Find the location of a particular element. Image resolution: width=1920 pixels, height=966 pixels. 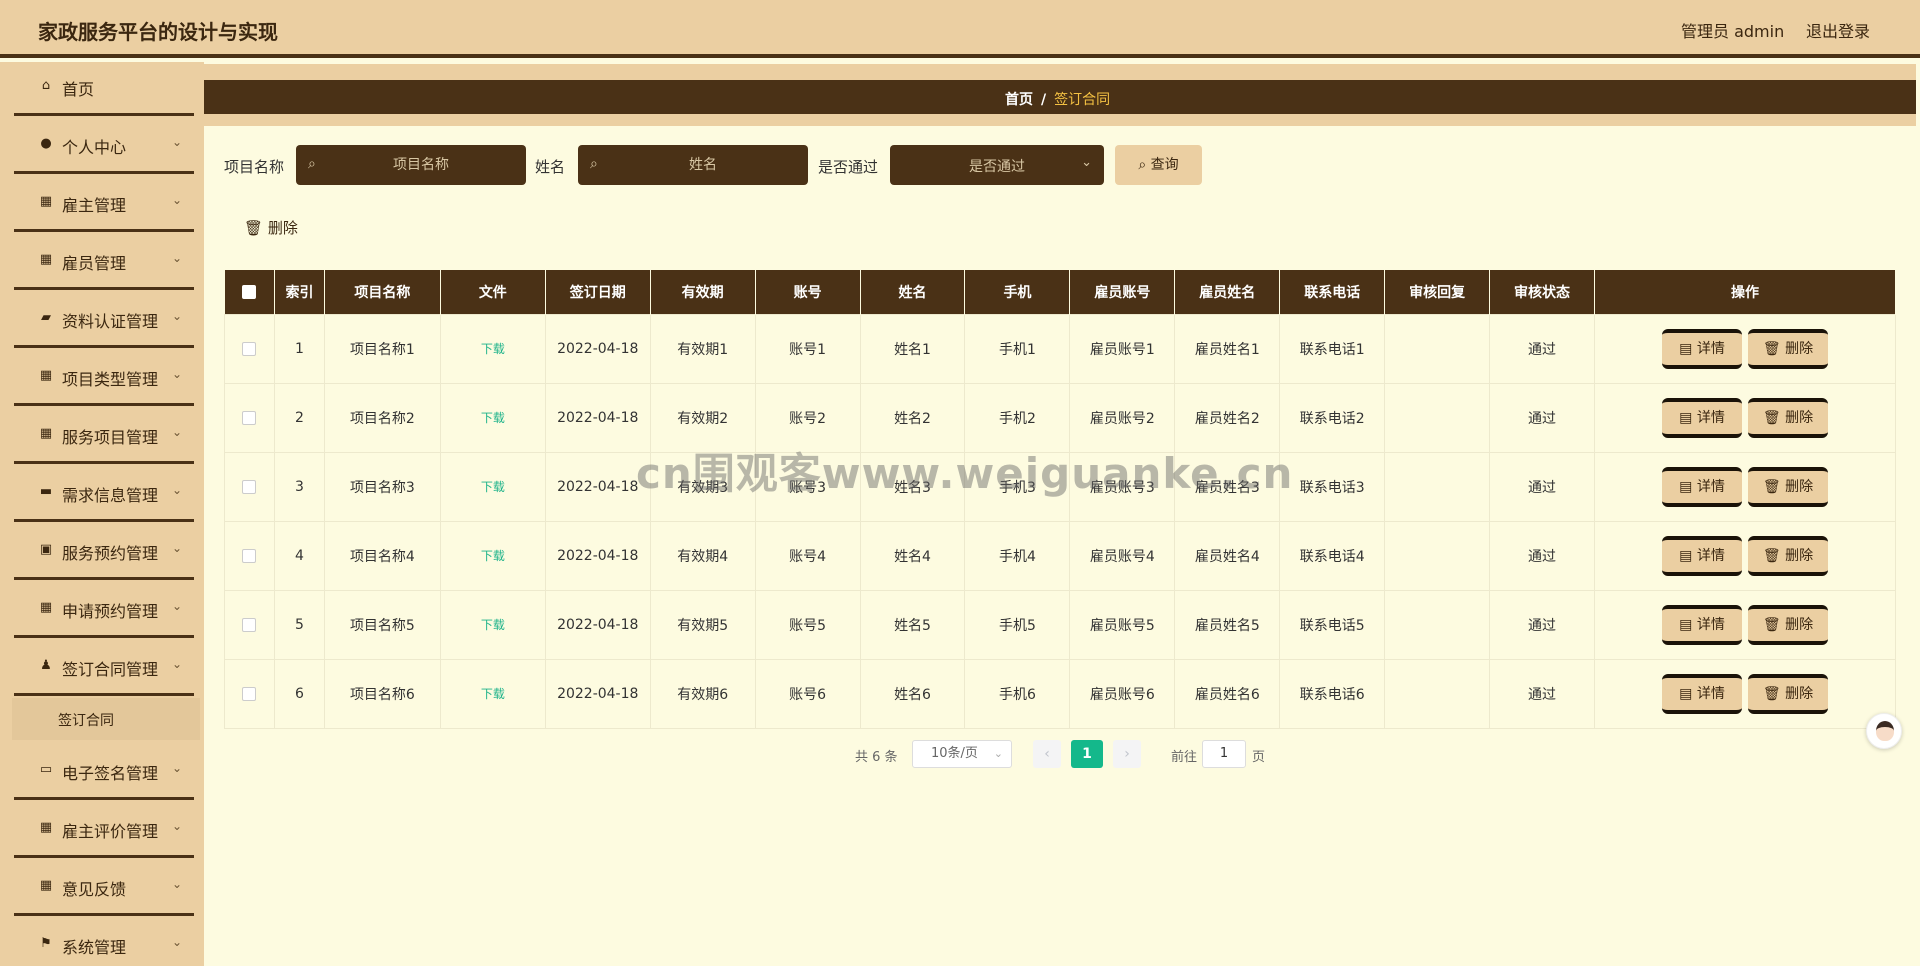

pass-filter-label: 是否通过 is located at coordinates (848, 167).